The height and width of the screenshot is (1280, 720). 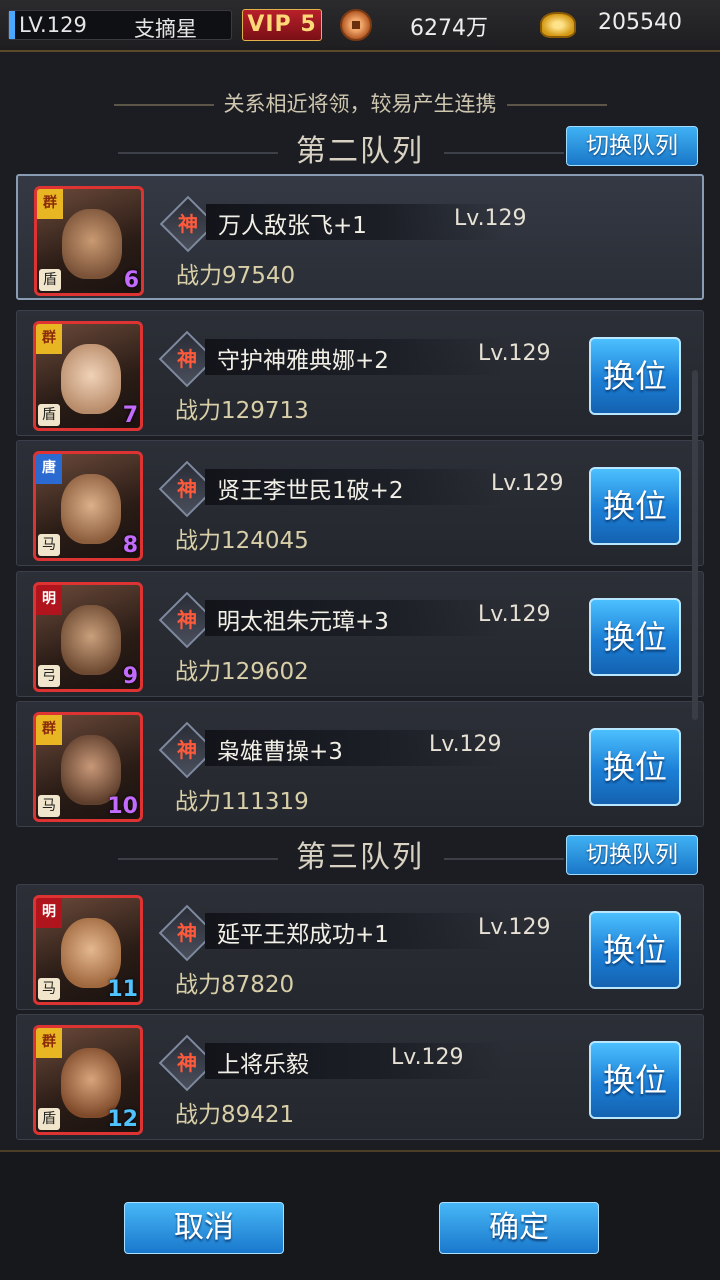 What do you see at coordinates (49, 469) in the screenshot?
I see `faction-badge: 唐` at bounding box center [49, 469].